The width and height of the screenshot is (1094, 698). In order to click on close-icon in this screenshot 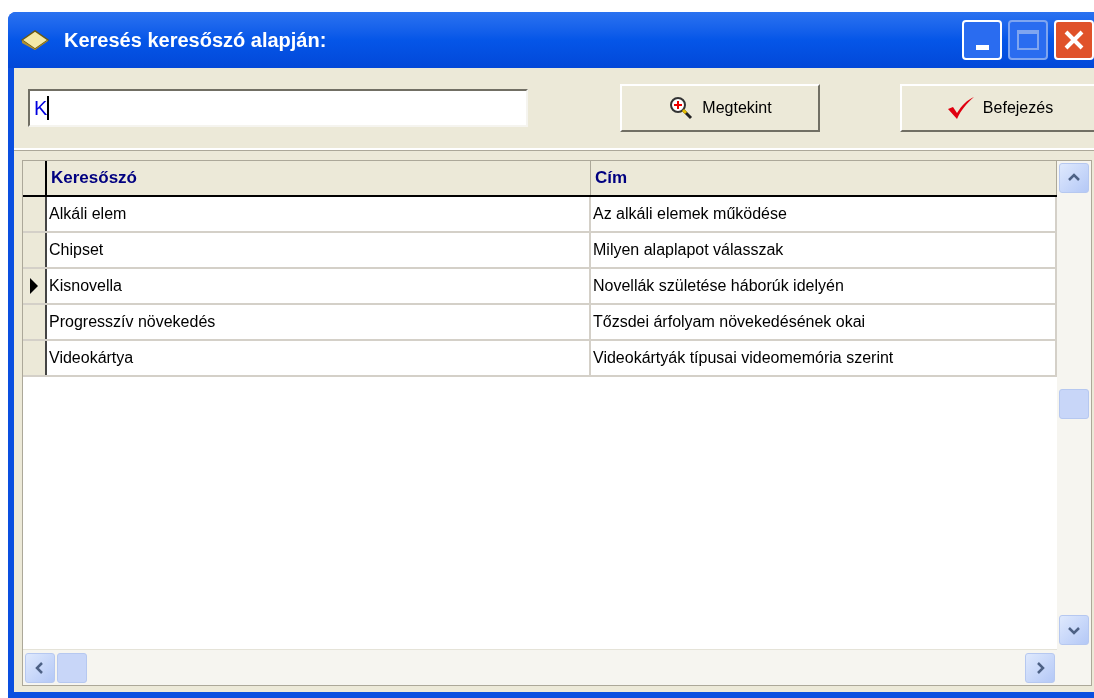, I will do `click(1074, 40)`.